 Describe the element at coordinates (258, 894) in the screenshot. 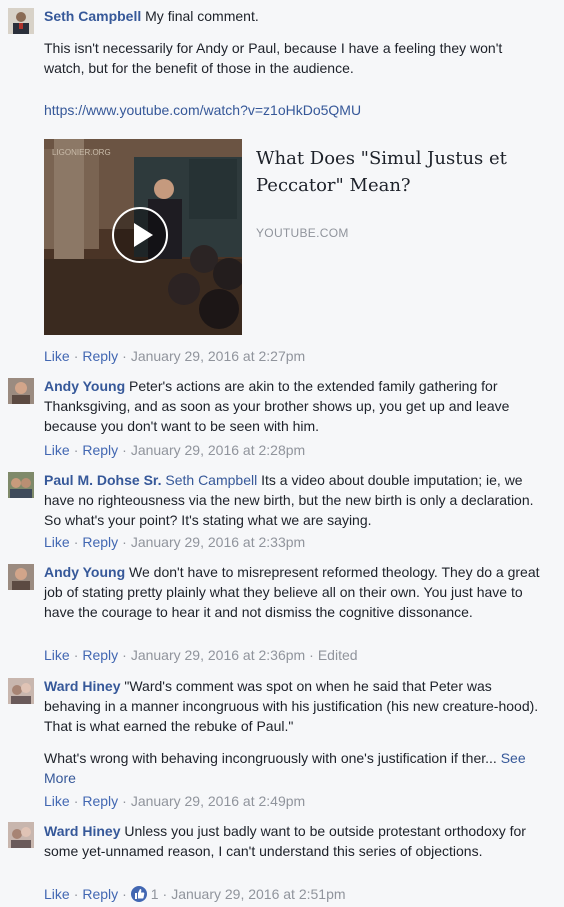

I see `comment-timestamp: January 29, 2016 at 2:51pm` at that location.